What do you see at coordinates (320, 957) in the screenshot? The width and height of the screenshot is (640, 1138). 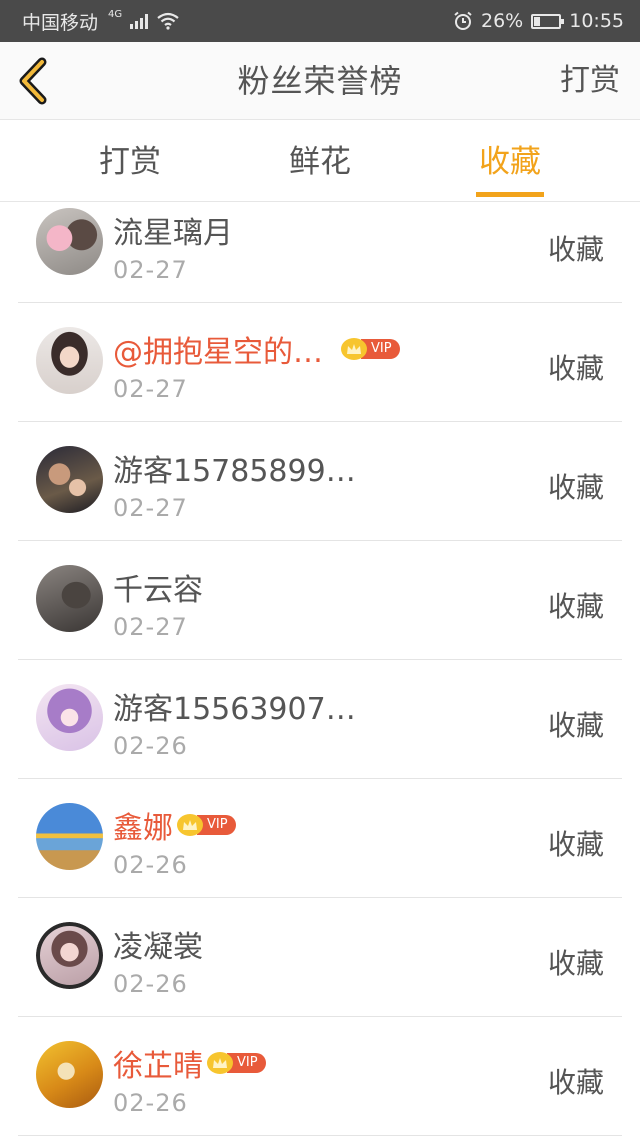 I see `list-item: 凌凝裳 02-26 收藏` at bounding box center [320, 957].